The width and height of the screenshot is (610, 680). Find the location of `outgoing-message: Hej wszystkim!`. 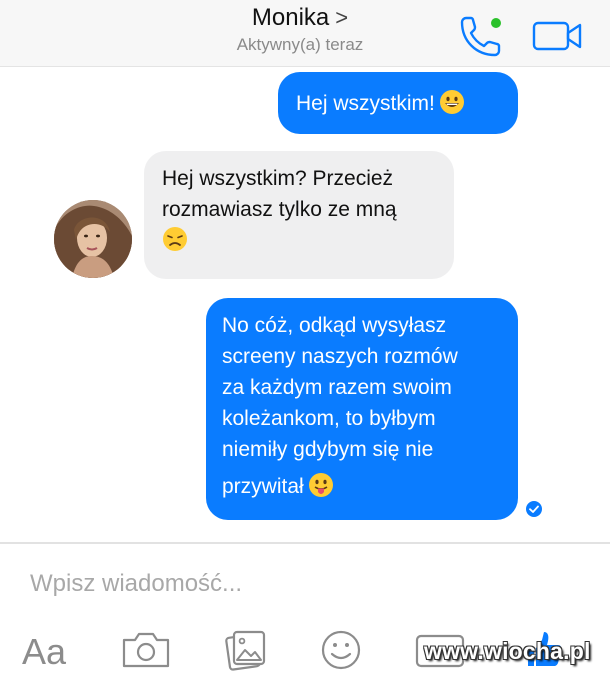

outgoing-message: Hej wszystkim! is located at coordinates (398, 103).